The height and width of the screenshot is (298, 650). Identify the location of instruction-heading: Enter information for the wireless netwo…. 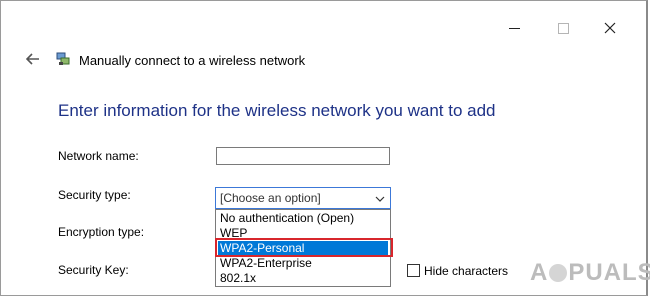
(277, 110).